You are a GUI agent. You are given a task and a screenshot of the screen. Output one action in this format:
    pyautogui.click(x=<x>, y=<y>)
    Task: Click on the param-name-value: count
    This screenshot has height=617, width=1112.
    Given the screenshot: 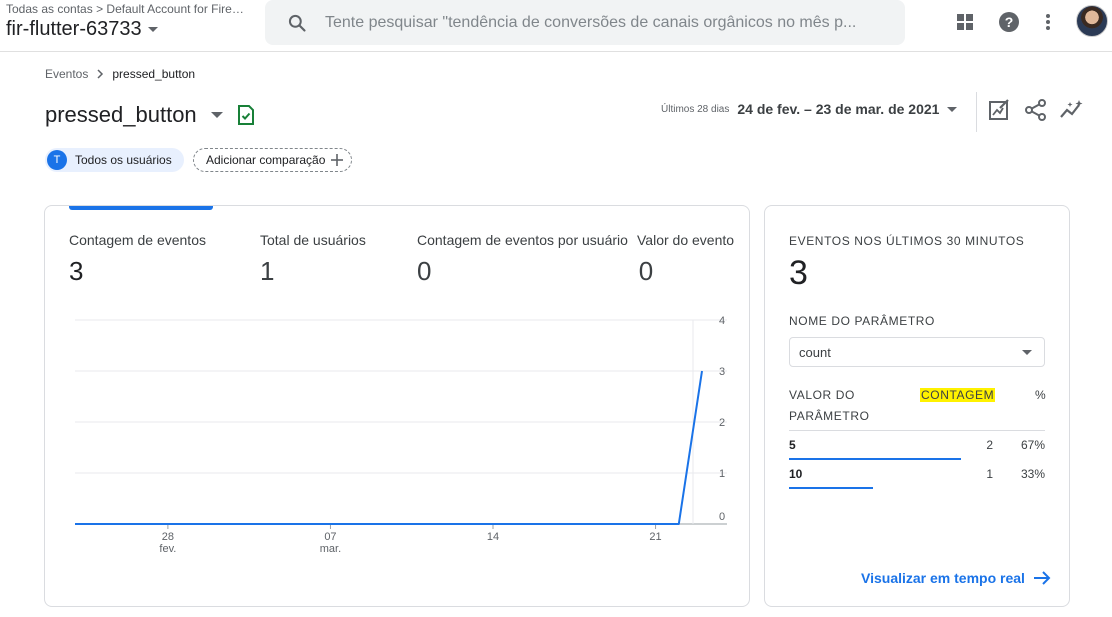 What is the action you would take?
    pyautogui.click(x=815, y=352)
    